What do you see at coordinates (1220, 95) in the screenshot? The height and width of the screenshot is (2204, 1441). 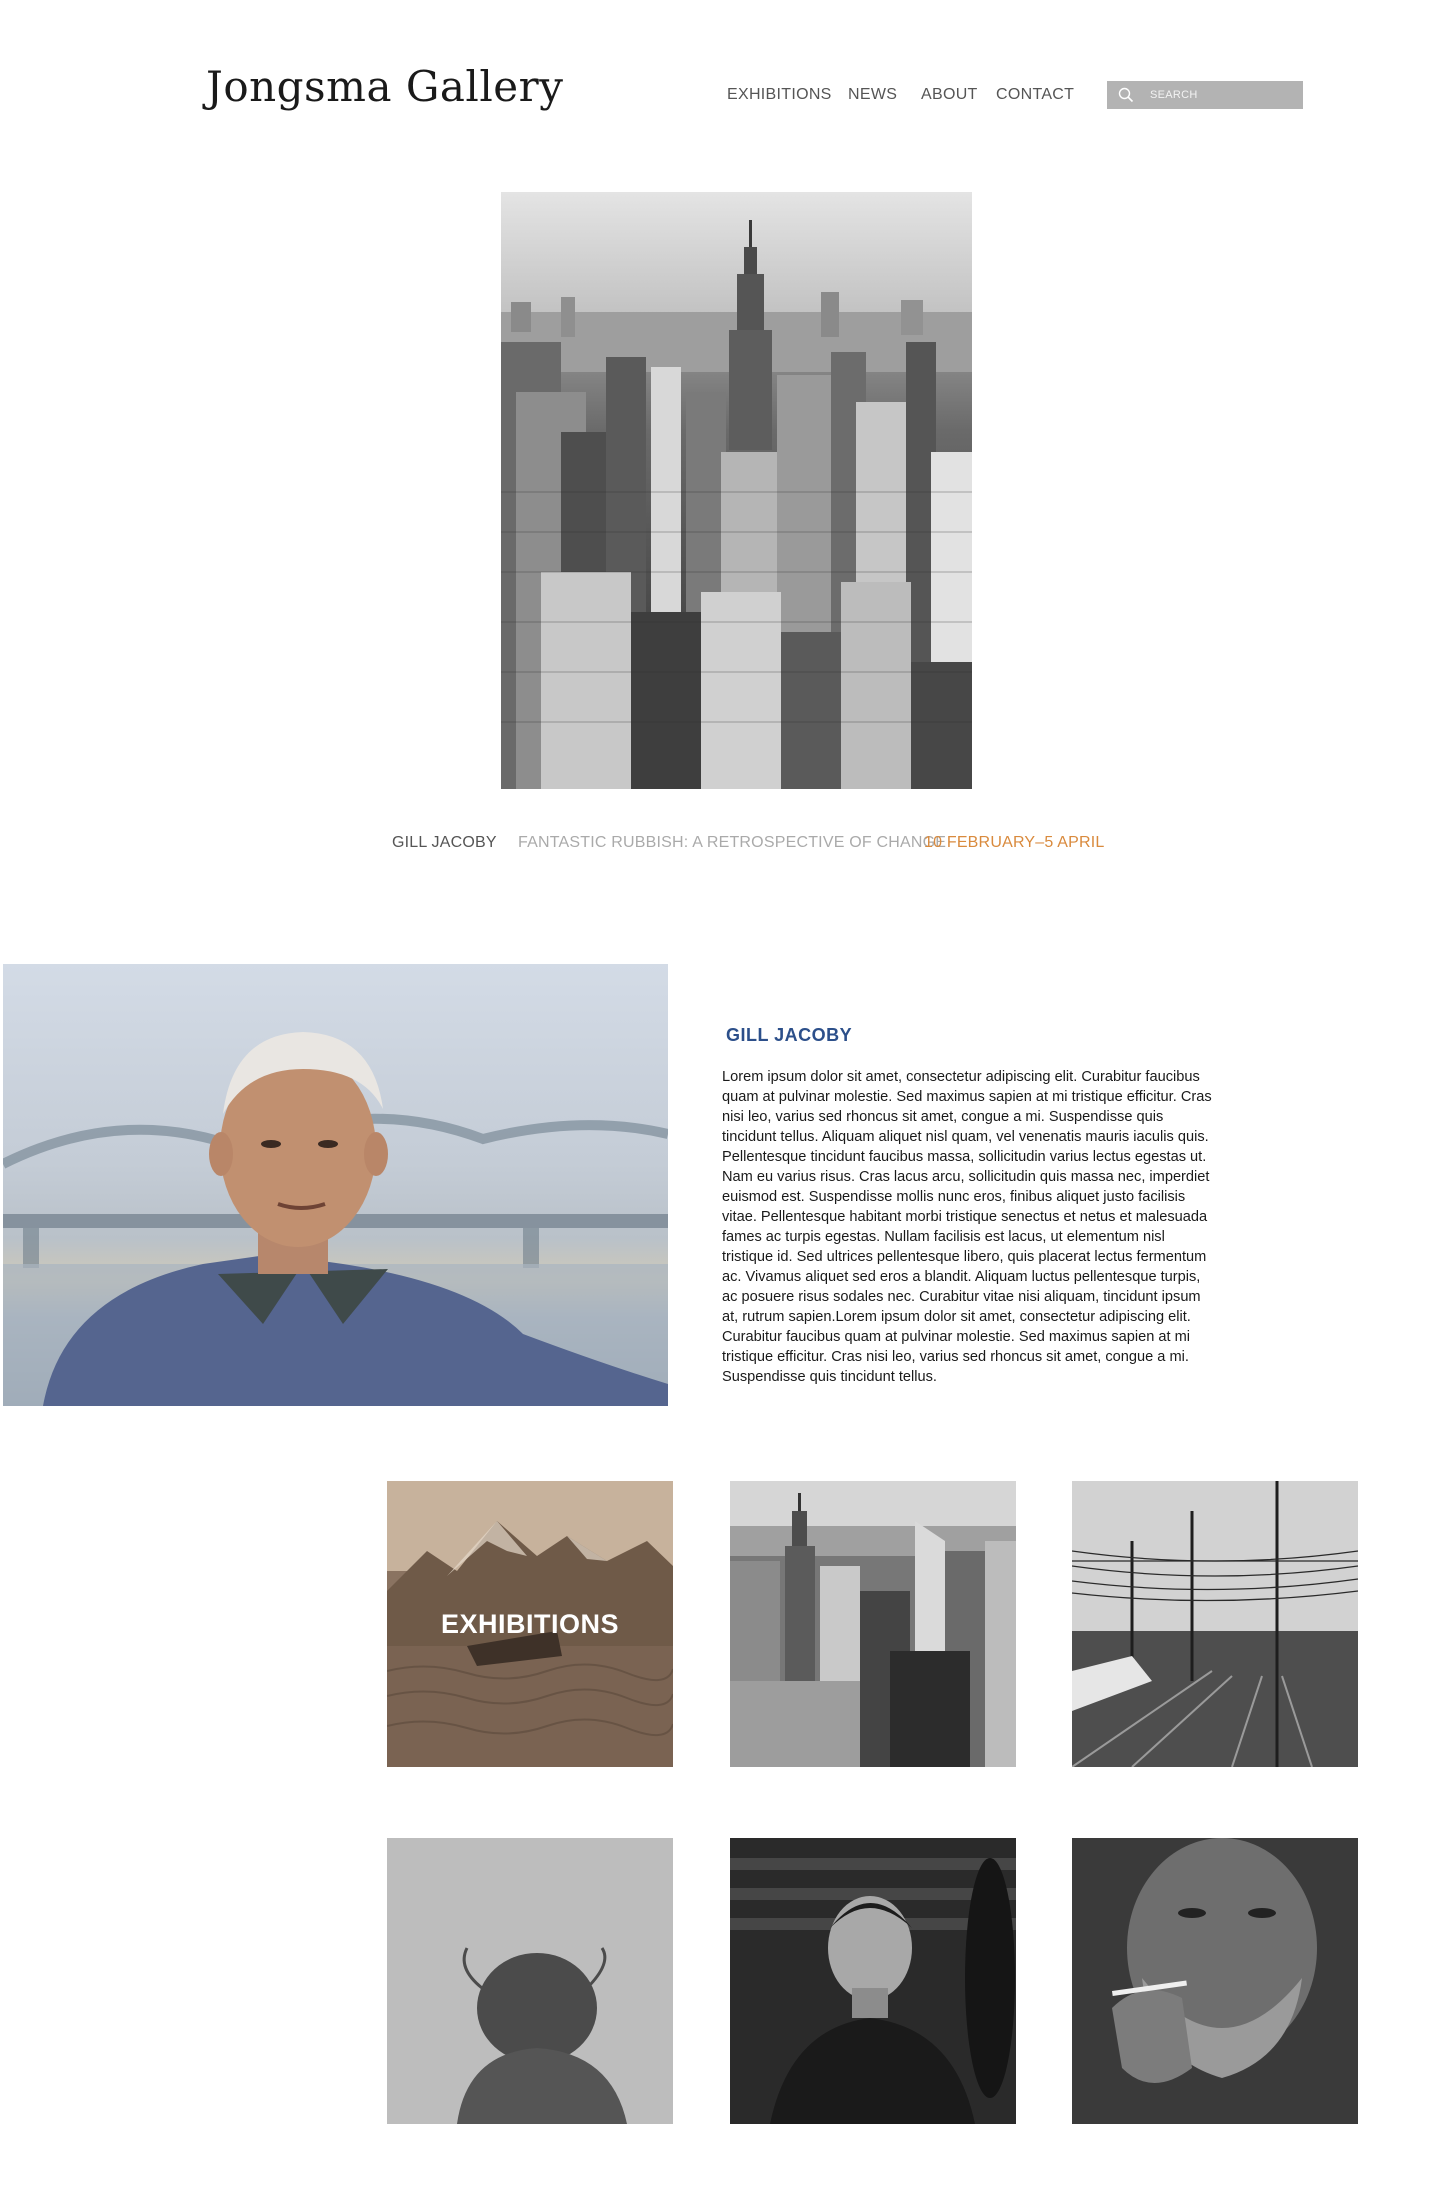 I see `search-input` at bounding box center [1220, 95].